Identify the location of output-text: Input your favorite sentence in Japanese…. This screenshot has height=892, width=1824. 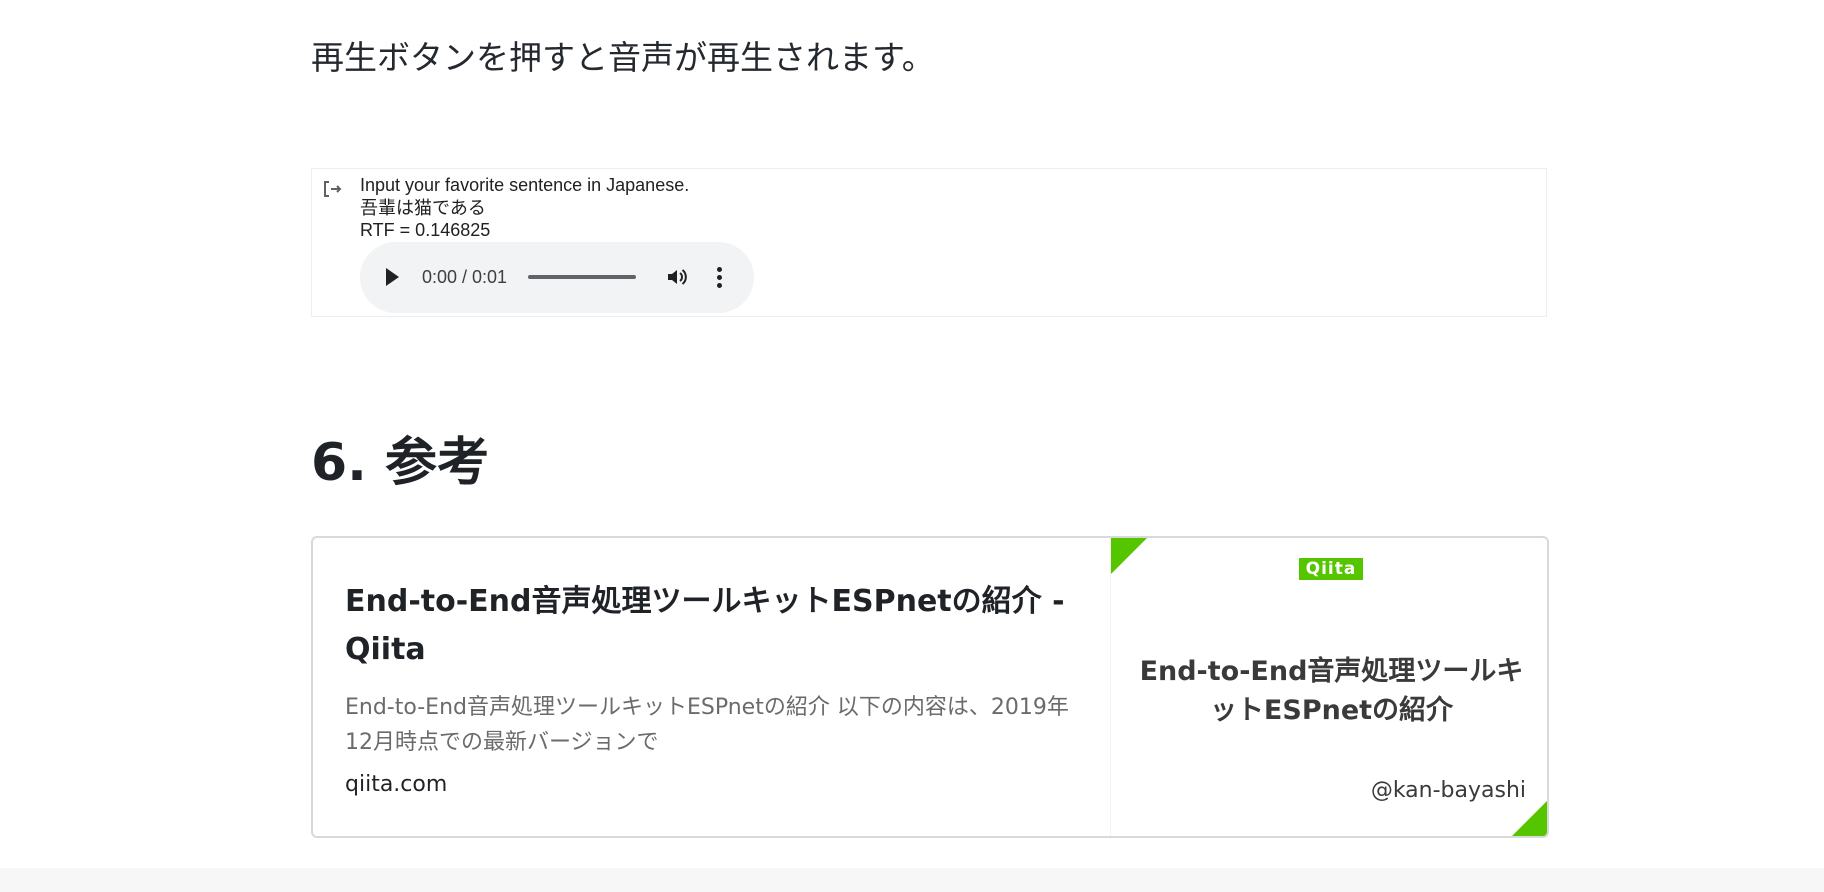
(524, 208).